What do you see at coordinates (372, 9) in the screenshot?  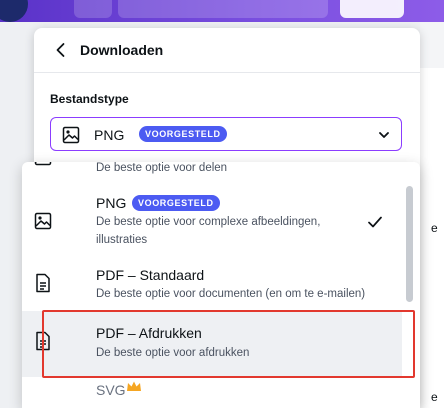 I see `share-button` at bounding box center [372, 9].